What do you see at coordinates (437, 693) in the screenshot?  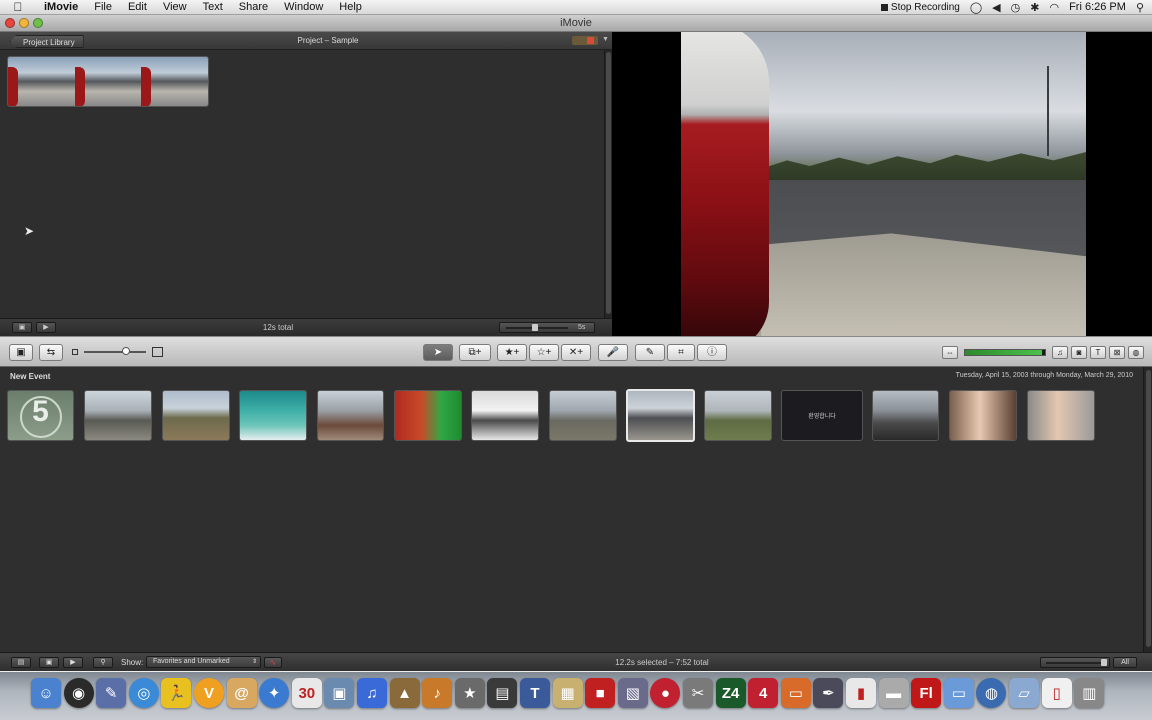 I see `garageband-icon: ♪` at bounding box center [437, 693].